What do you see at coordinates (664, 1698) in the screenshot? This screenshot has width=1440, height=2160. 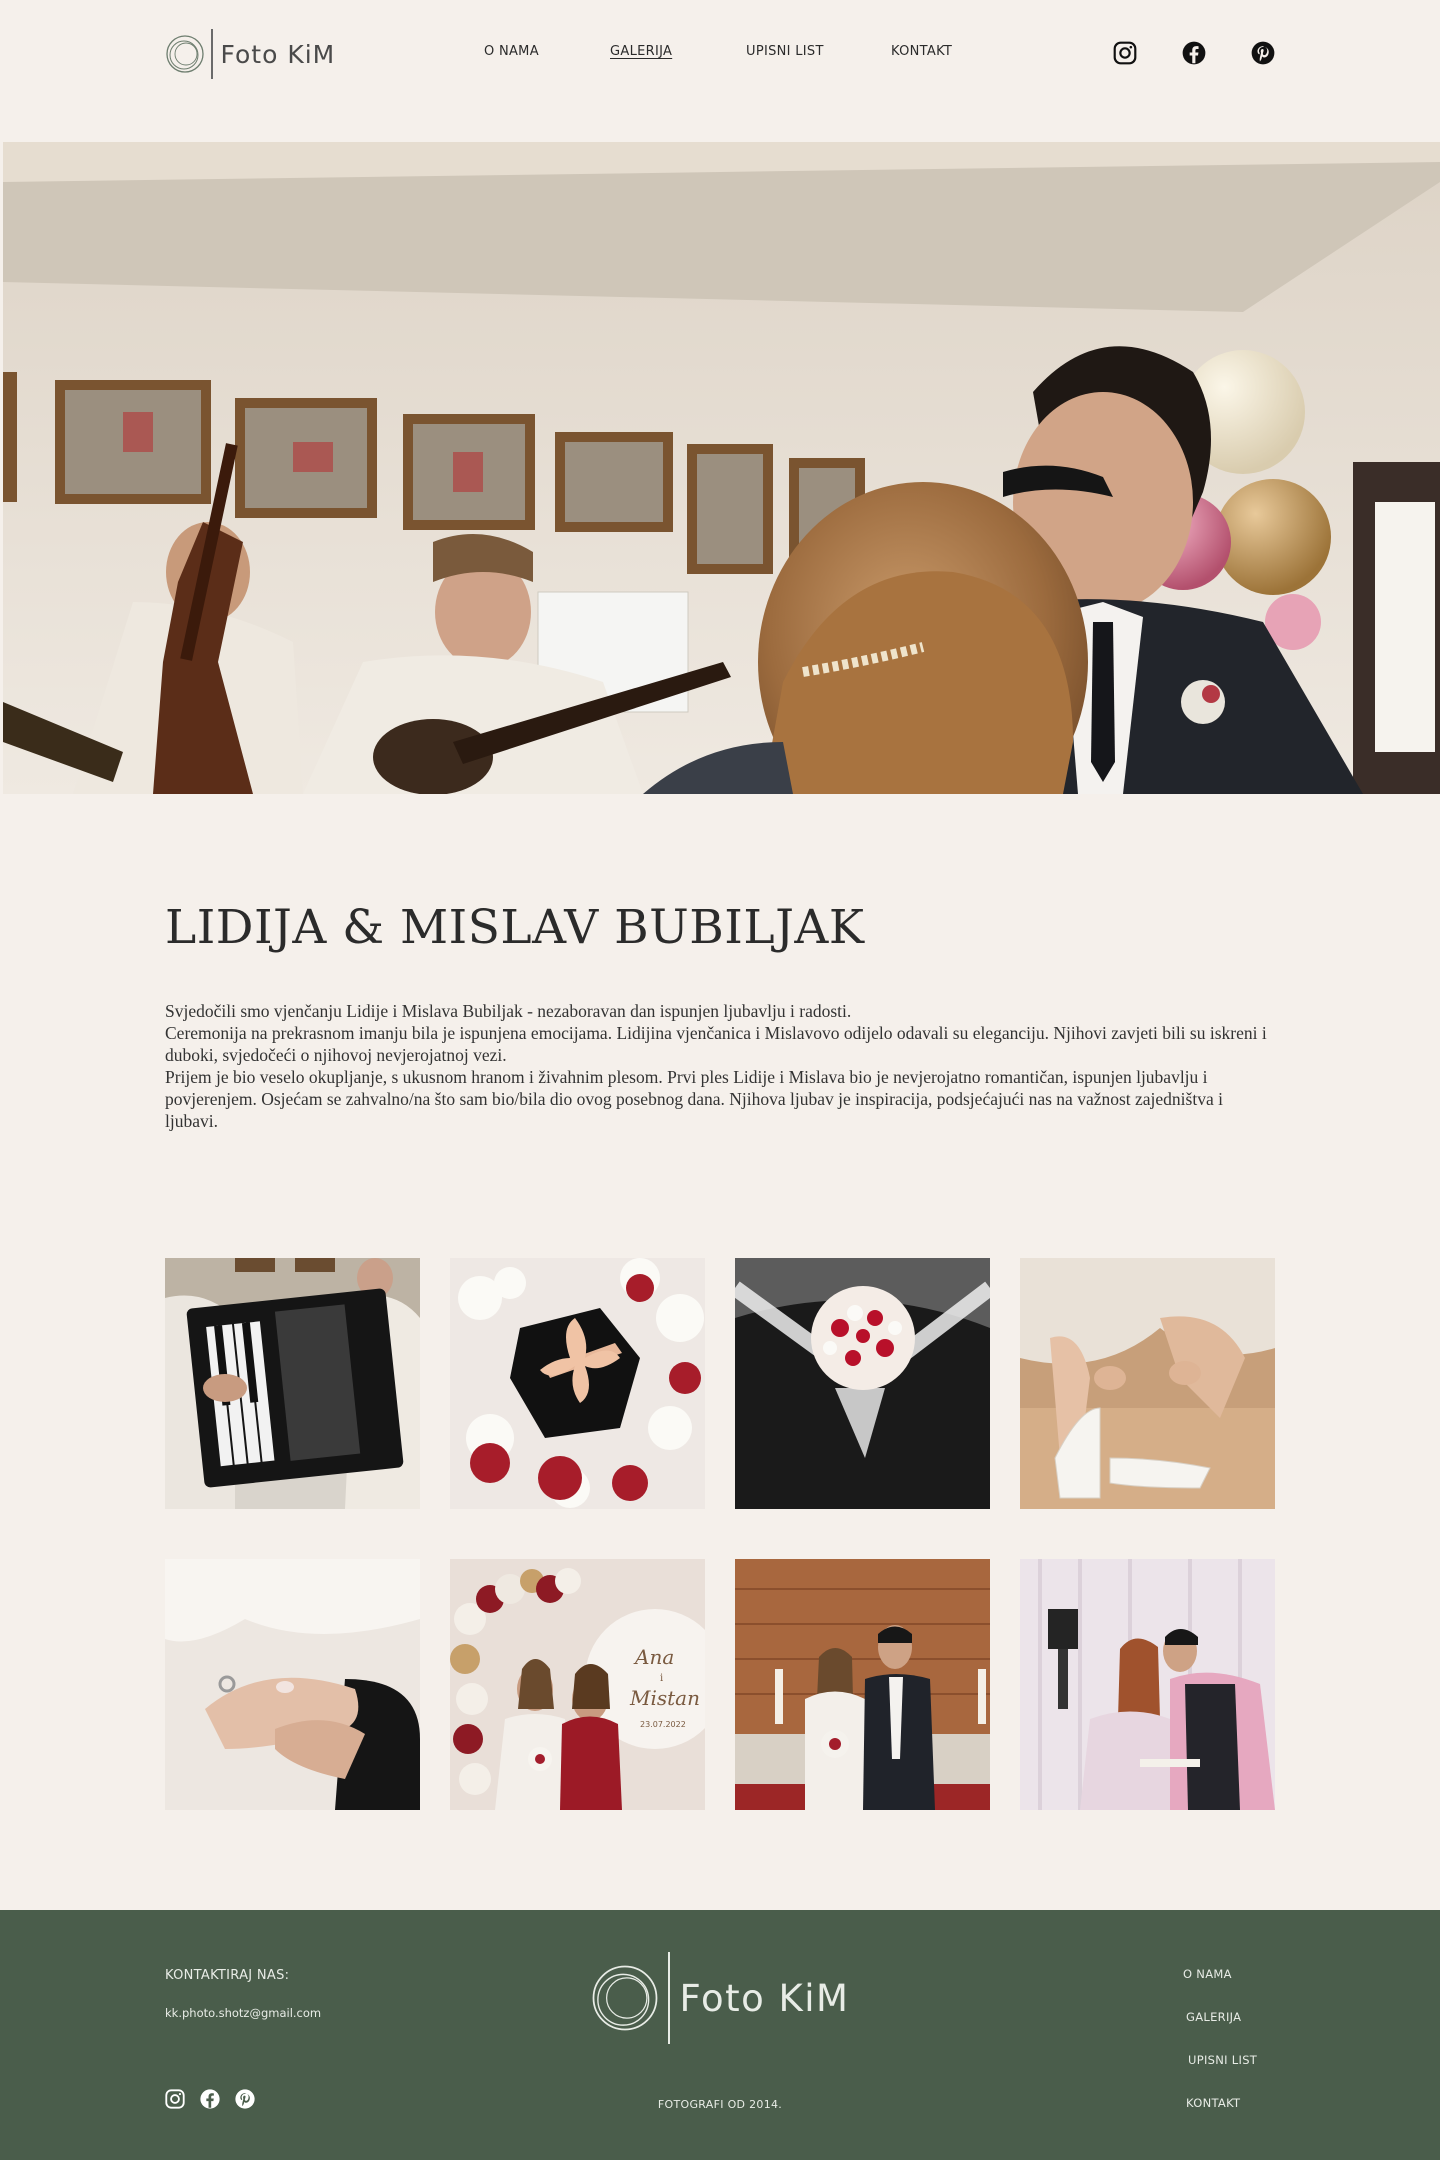 I see `welcome-sign-name-2: Mistan` at bounding box center [664, 1698].